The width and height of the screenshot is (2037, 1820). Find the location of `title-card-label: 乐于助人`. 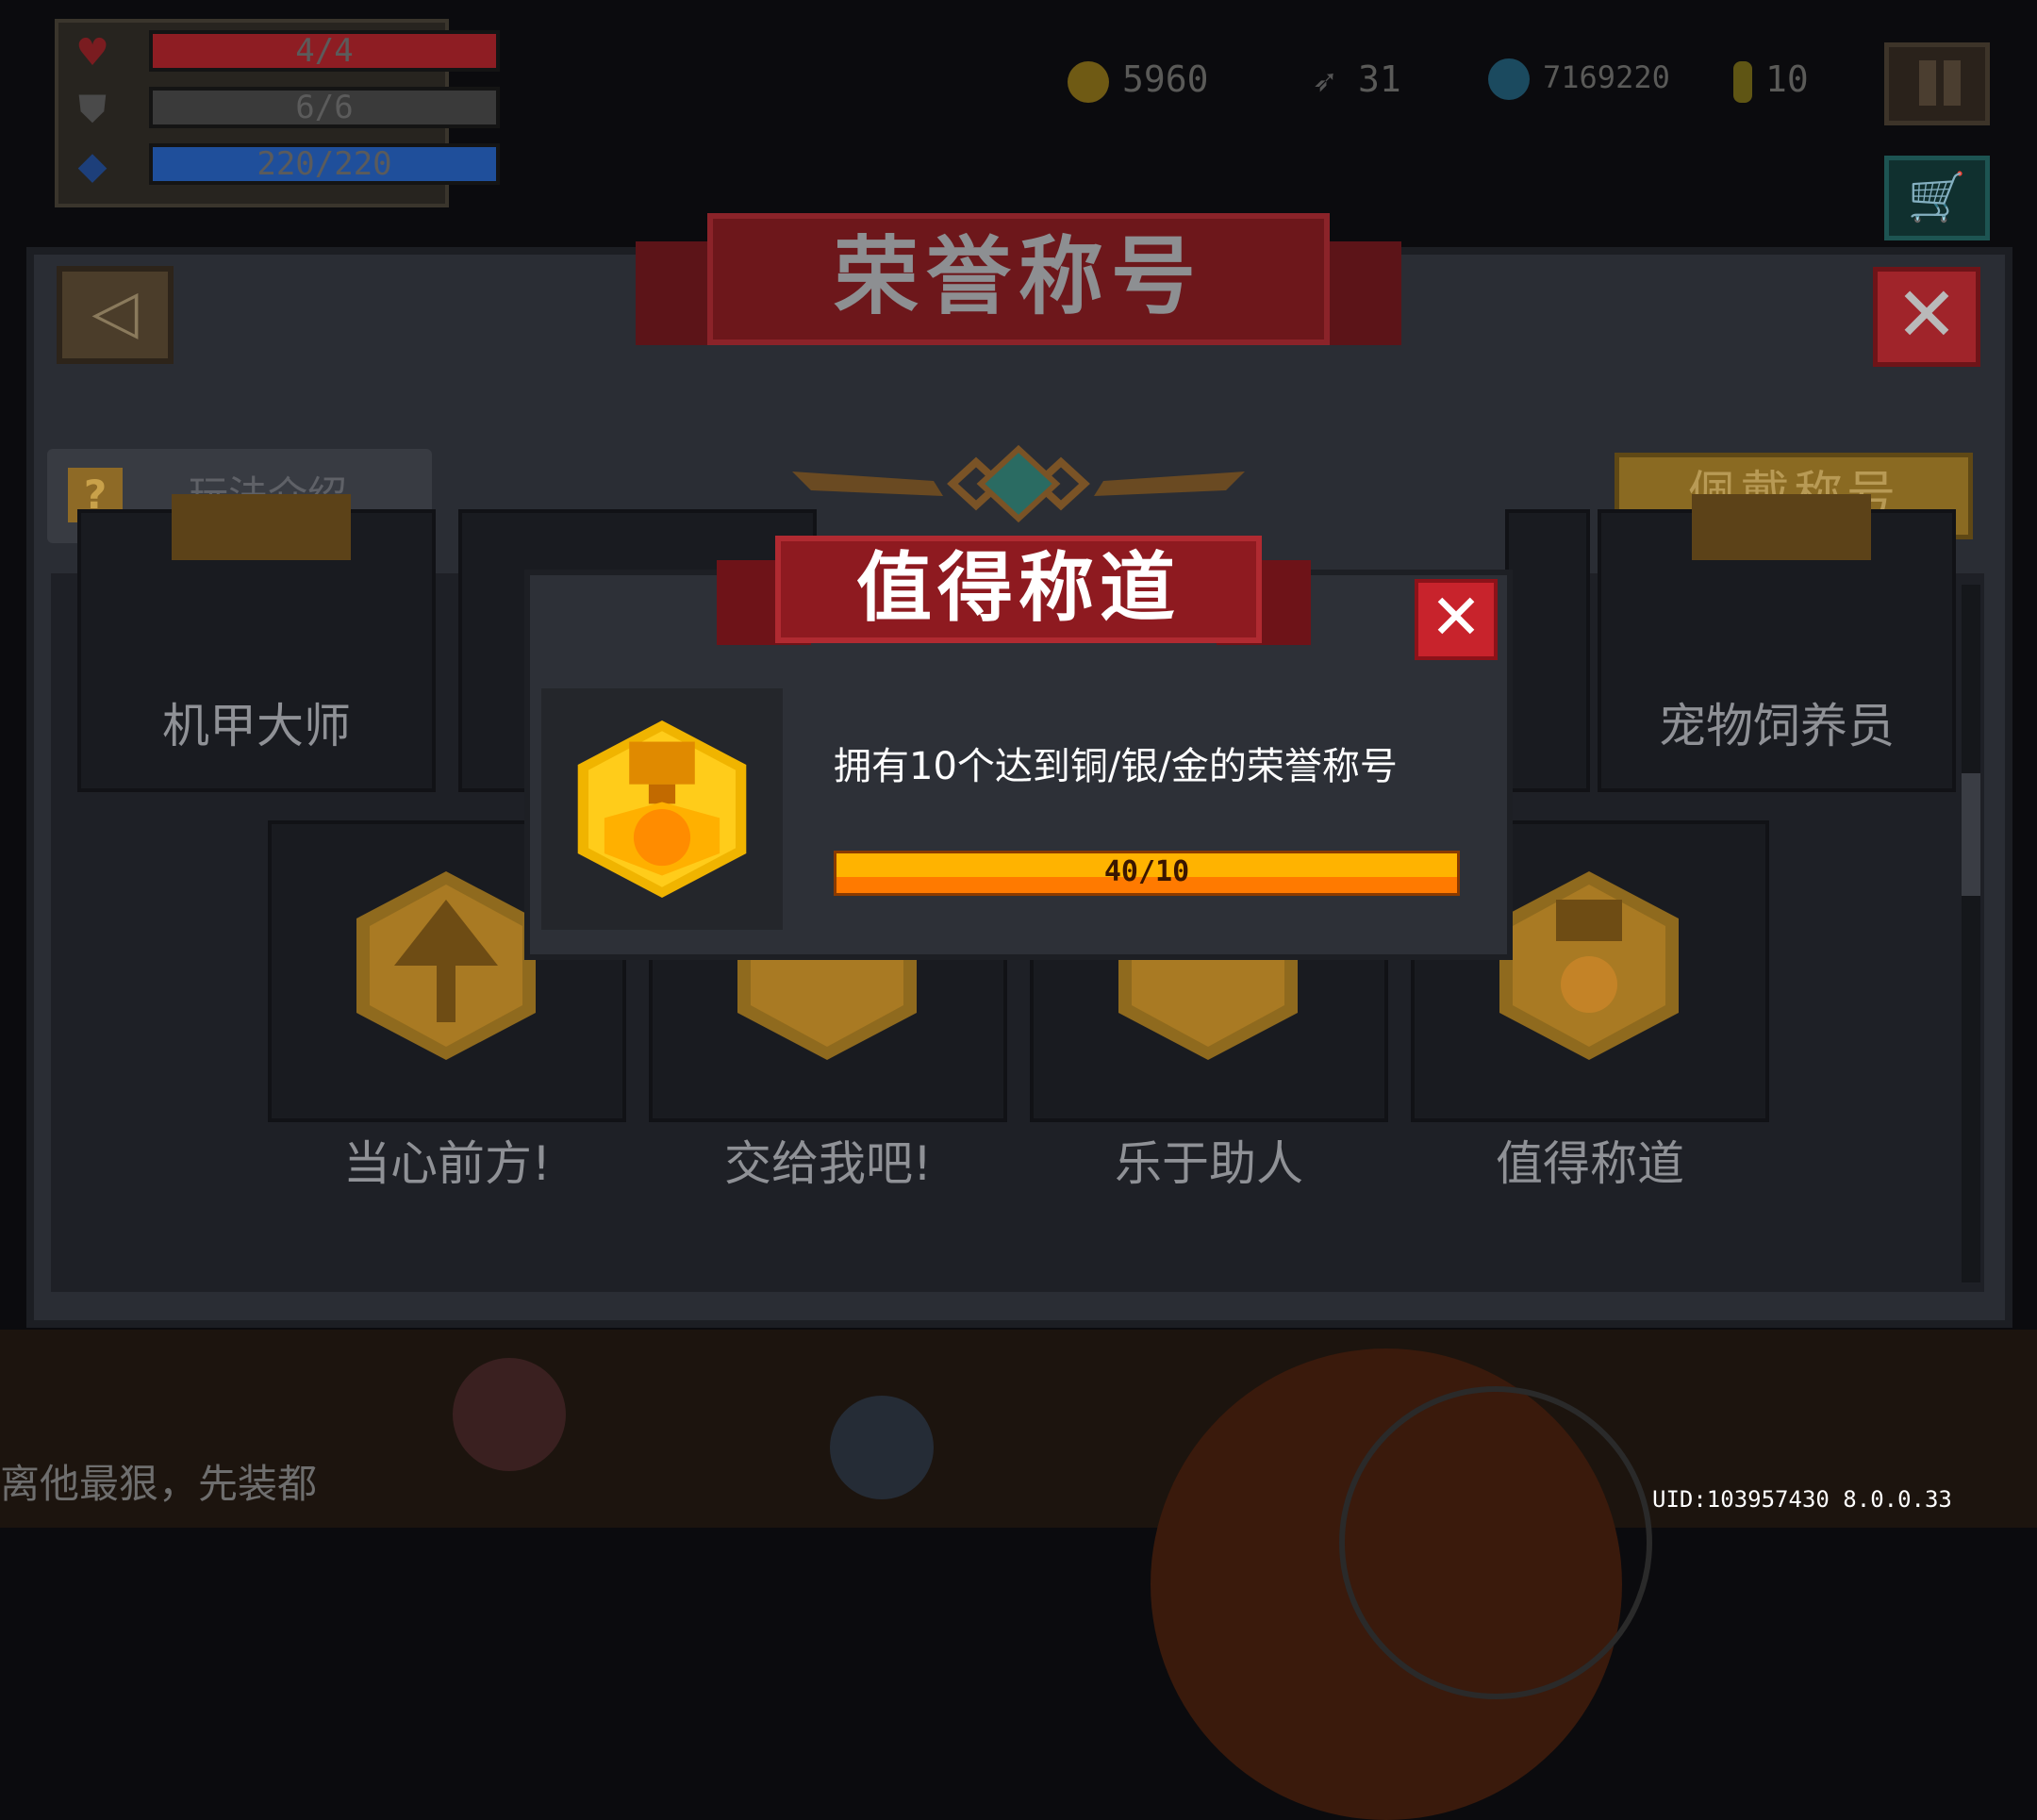

title-card-label: 乐于助人 is located at coordinates (1209, 1164).